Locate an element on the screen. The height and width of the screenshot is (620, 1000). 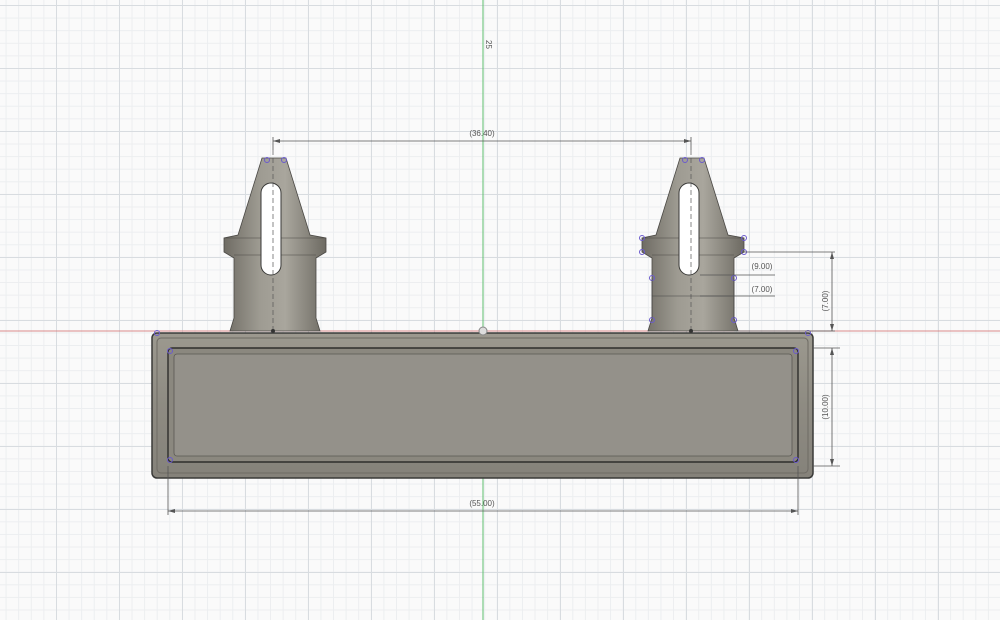
right-pin is located at coordinates (693, 241).